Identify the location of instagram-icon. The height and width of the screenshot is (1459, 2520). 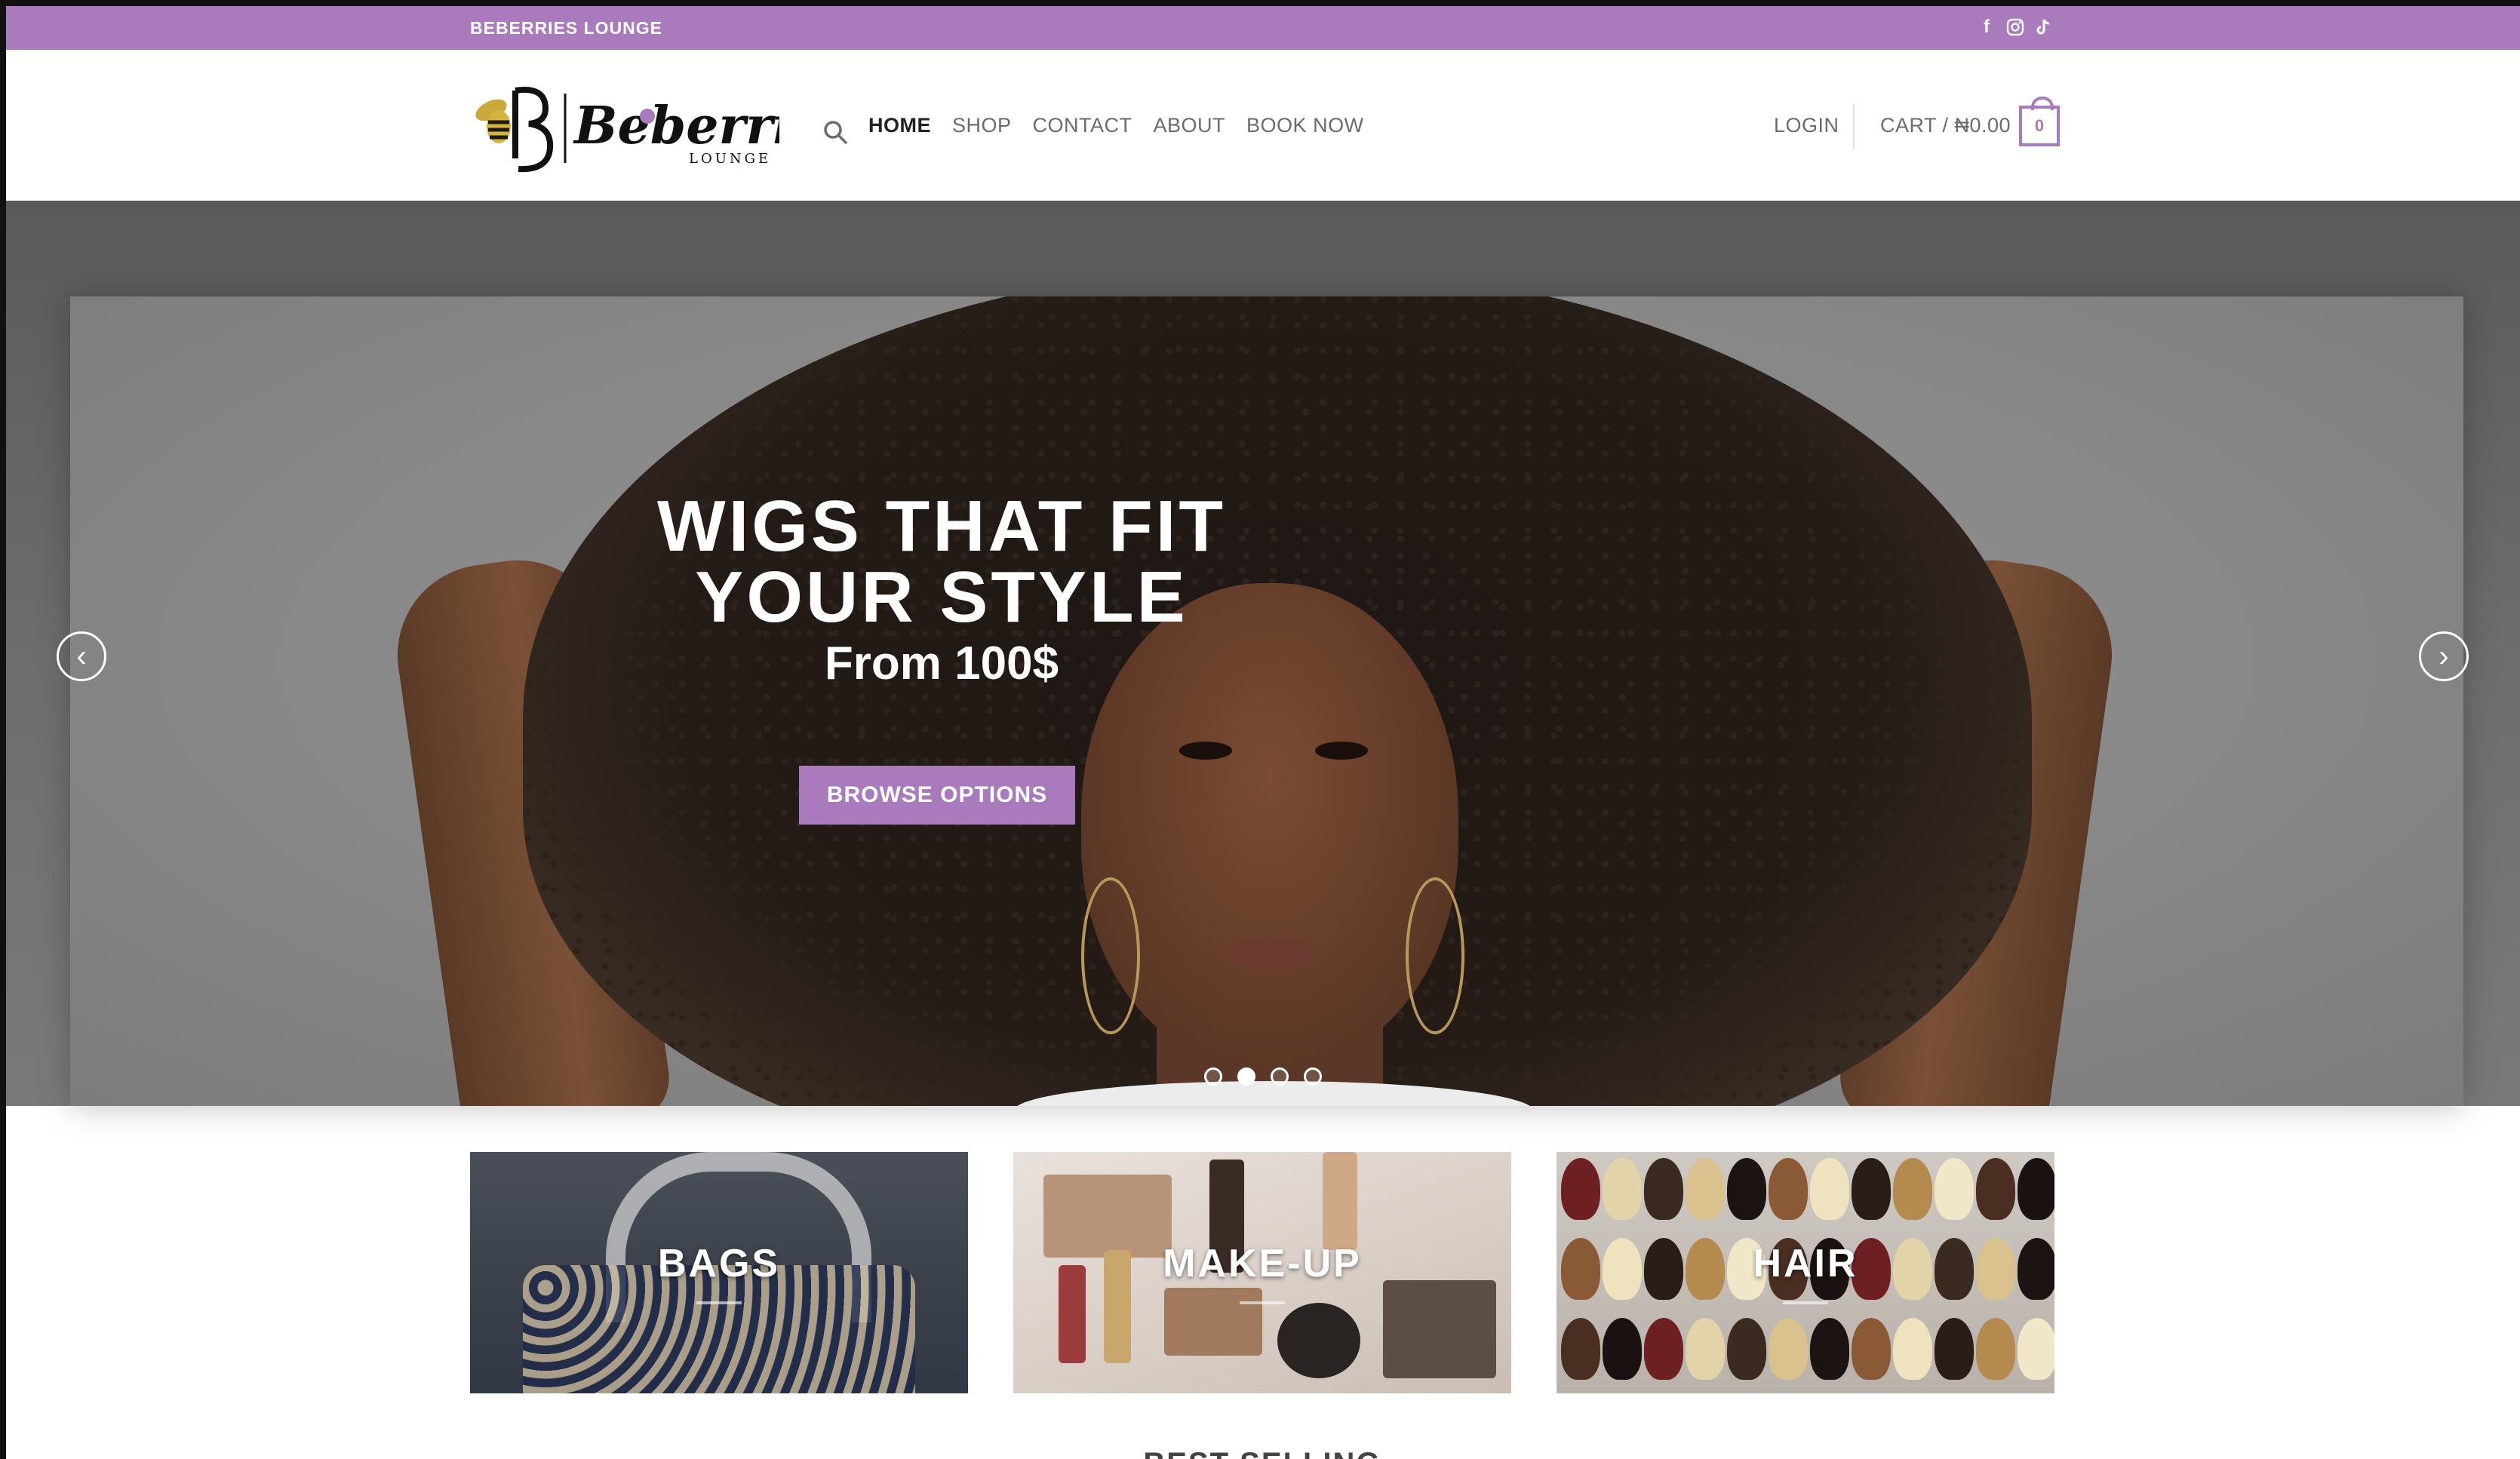
(2015, 27).